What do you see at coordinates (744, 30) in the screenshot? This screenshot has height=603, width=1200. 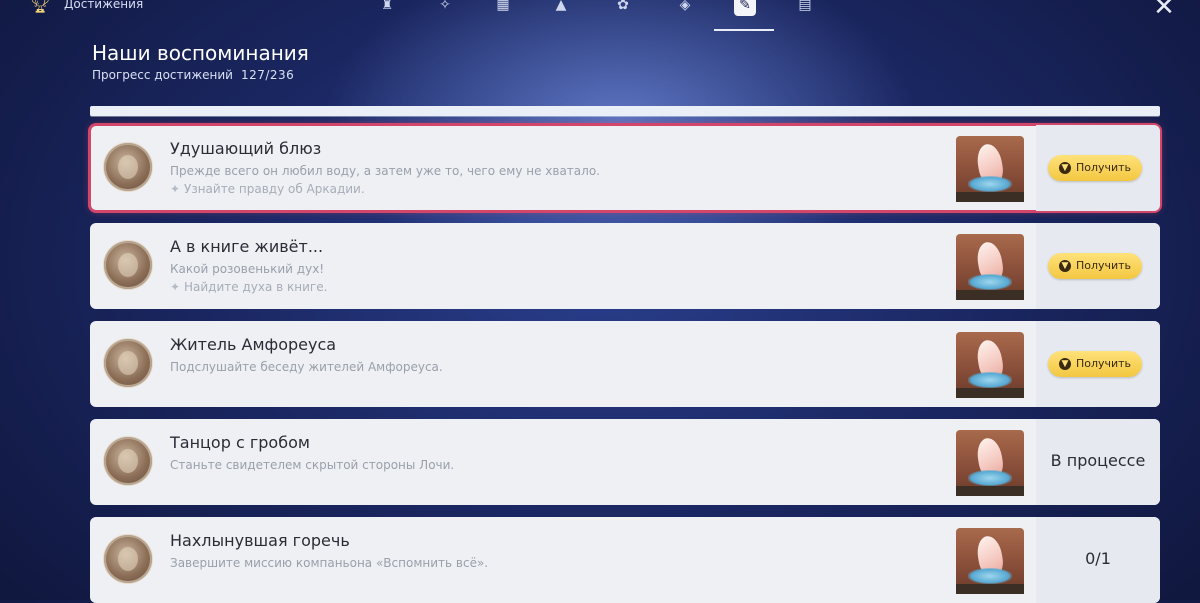 I see `active-tab-indicator` at bounding box center [744, 30].